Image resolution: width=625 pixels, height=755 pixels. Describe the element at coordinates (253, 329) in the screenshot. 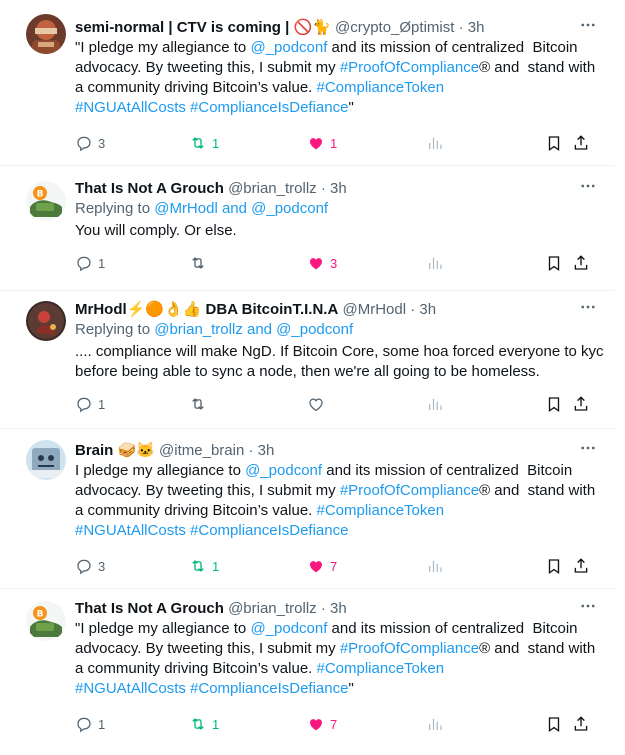

I see `replying-users: @brian_trollz and @_podconf` at that location.